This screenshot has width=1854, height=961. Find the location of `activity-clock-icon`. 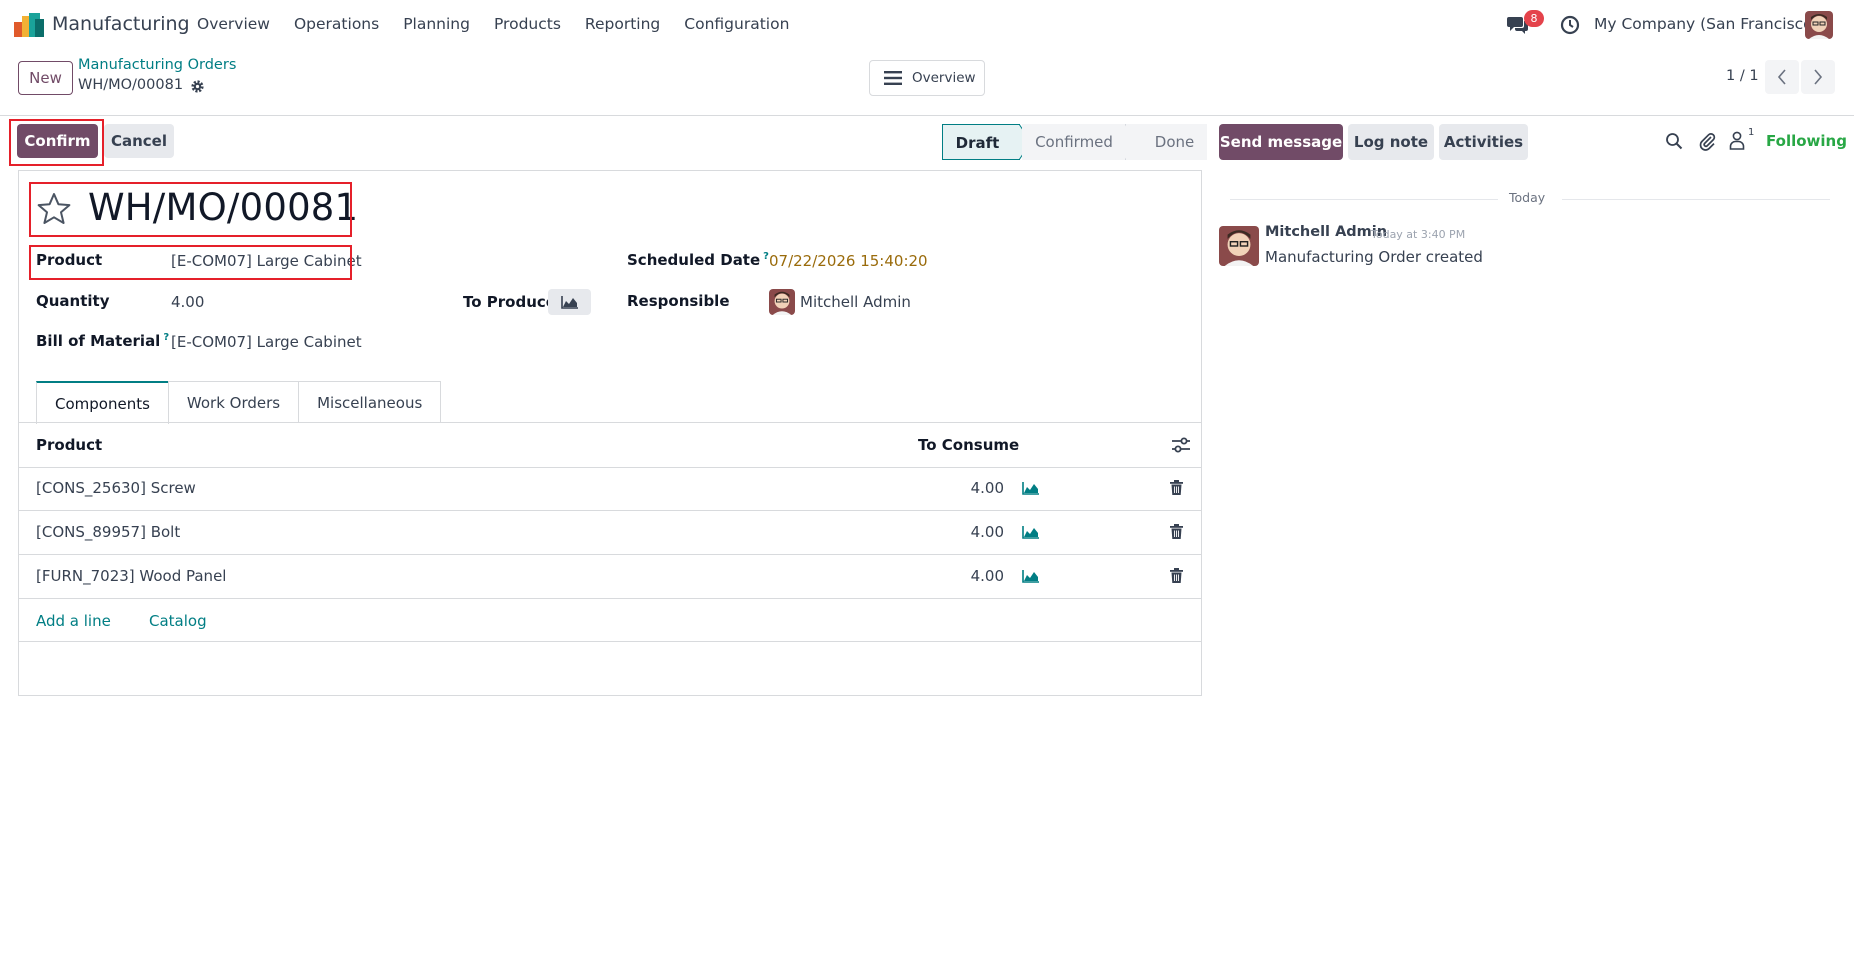

activity-clock-icon is located at coordinates (1570, 25).